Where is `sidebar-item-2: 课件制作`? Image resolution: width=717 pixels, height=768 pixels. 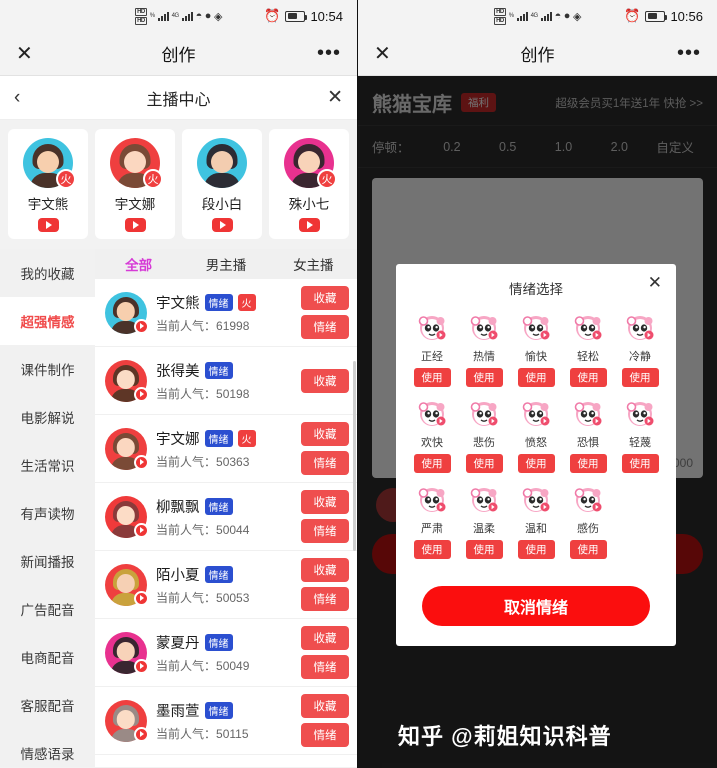
sidebar-item-2: 课件制作 is located at coordinates (47, 369).